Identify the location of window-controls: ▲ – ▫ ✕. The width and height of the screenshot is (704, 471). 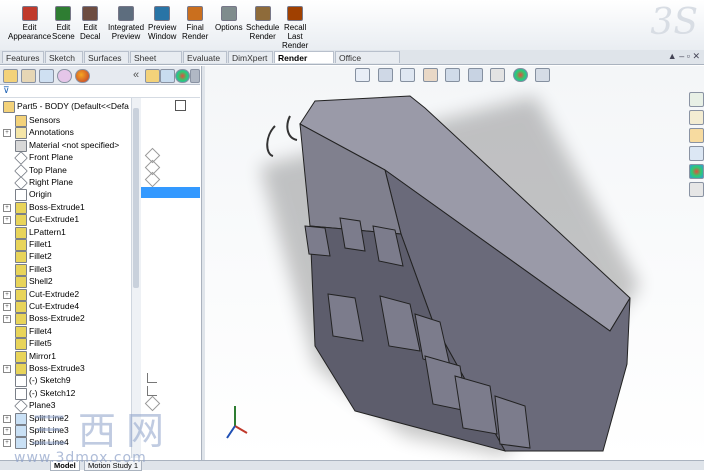
(684, 56).